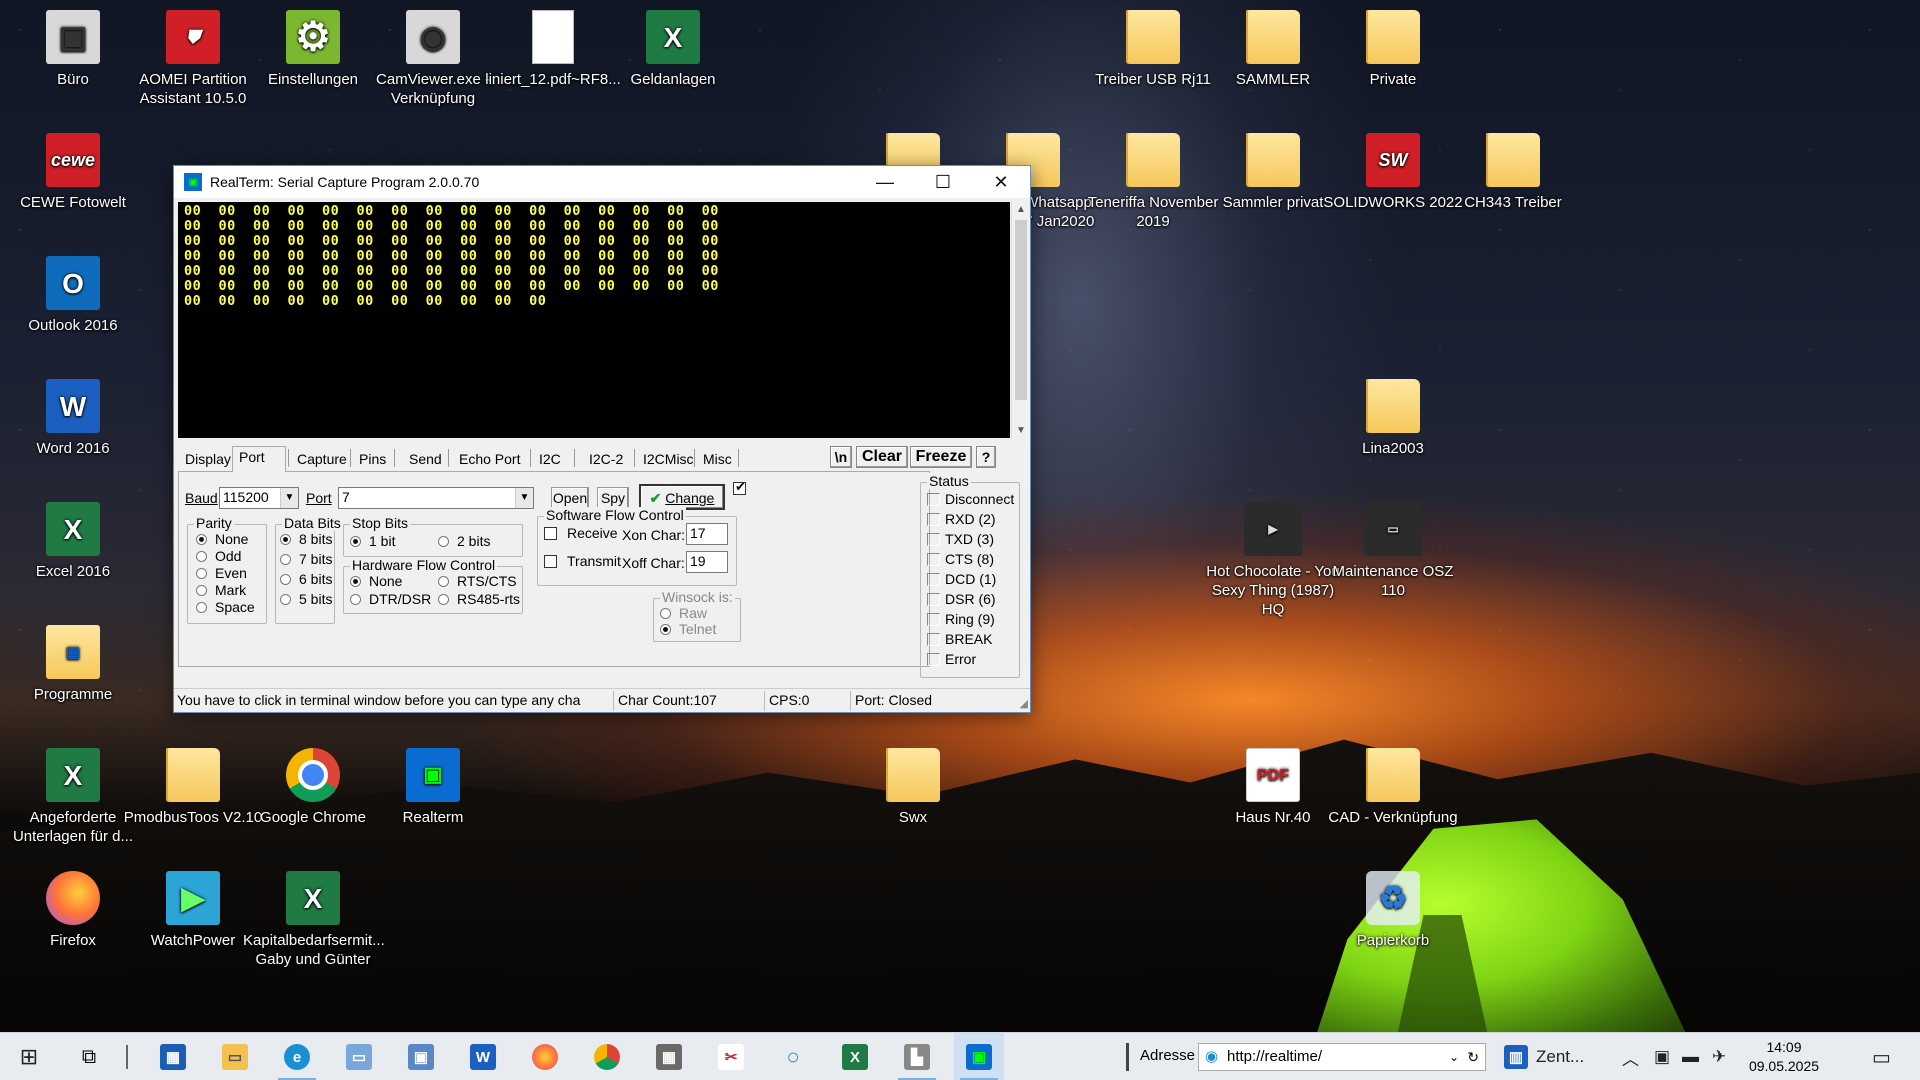 The height and width of the screenshot is (1080, 1920). Describe the element at coordinates (73, 168) in the screenshot. I see `desktop-icon-cewe: cewe CEWE Fotowelt` at that location.